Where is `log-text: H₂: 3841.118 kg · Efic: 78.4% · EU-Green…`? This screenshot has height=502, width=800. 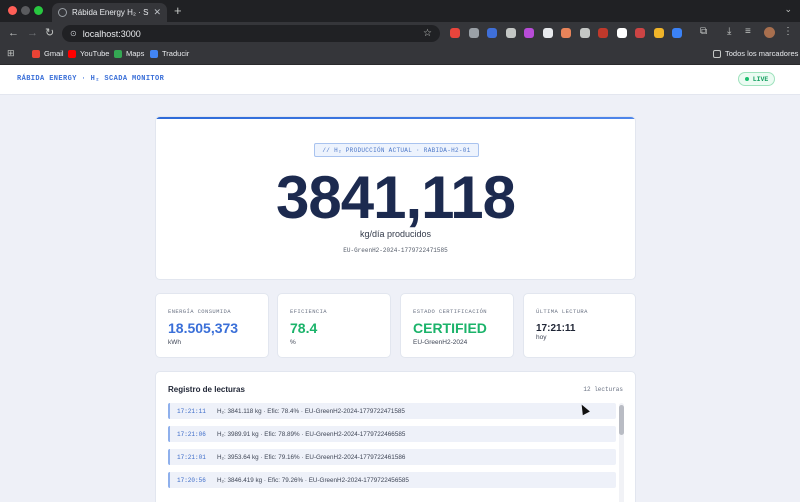
log-text: H₂: 3841.118 kg · Efic: 78.4% · EU-Green… is located at coordinates (311, 411).